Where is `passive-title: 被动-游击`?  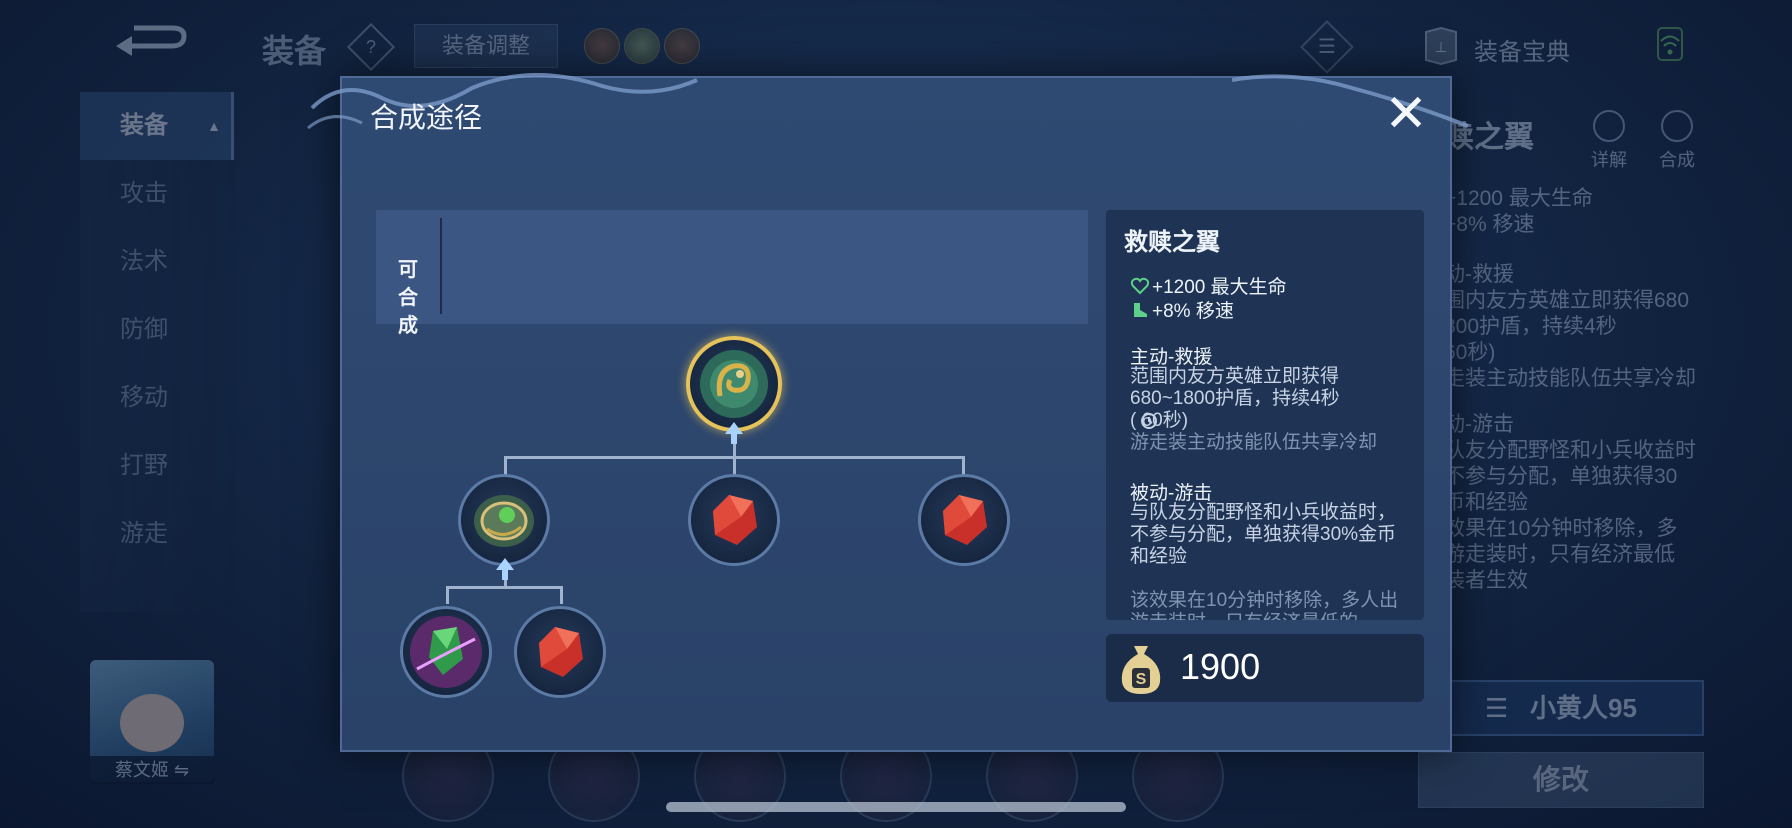 passive-title: 被动-游击 is located at coordinates (1171, 493).